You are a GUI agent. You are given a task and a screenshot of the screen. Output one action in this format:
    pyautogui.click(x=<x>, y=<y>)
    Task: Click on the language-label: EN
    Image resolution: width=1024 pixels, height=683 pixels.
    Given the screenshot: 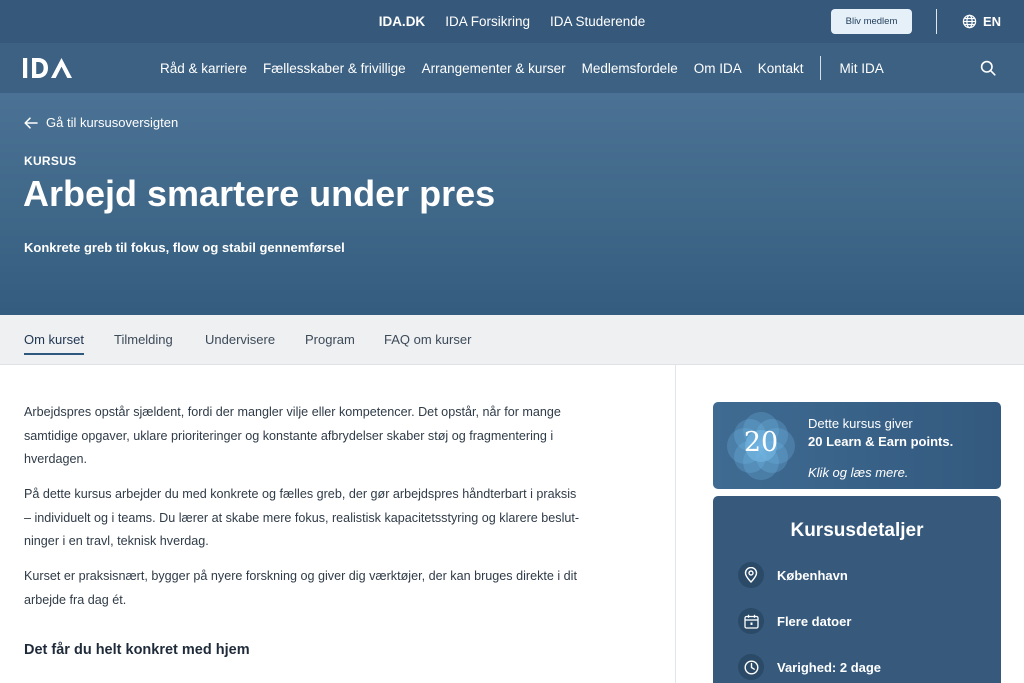 What is the action you would take?
    pyautogui.click(x=992, y=21)
    